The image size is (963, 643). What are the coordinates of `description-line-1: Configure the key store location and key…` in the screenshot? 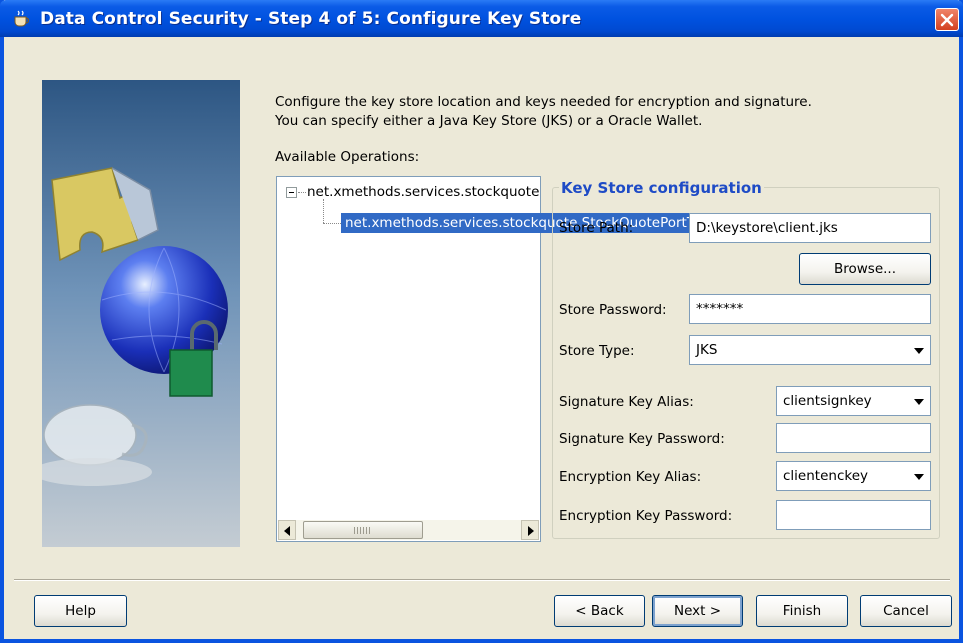 It's located at (543, 102).